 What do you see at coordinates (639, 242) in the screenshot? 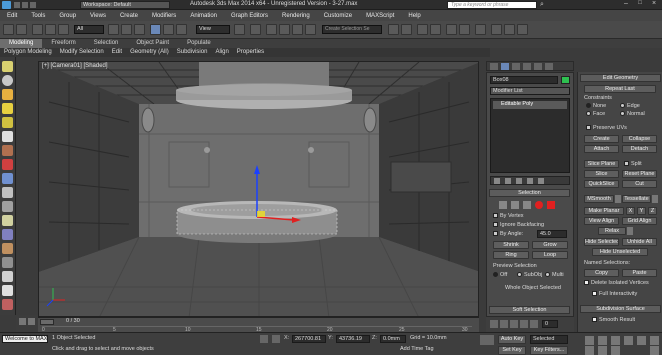
I see `unhide-all-button: Unhide All` at bounding box center [639, 242].